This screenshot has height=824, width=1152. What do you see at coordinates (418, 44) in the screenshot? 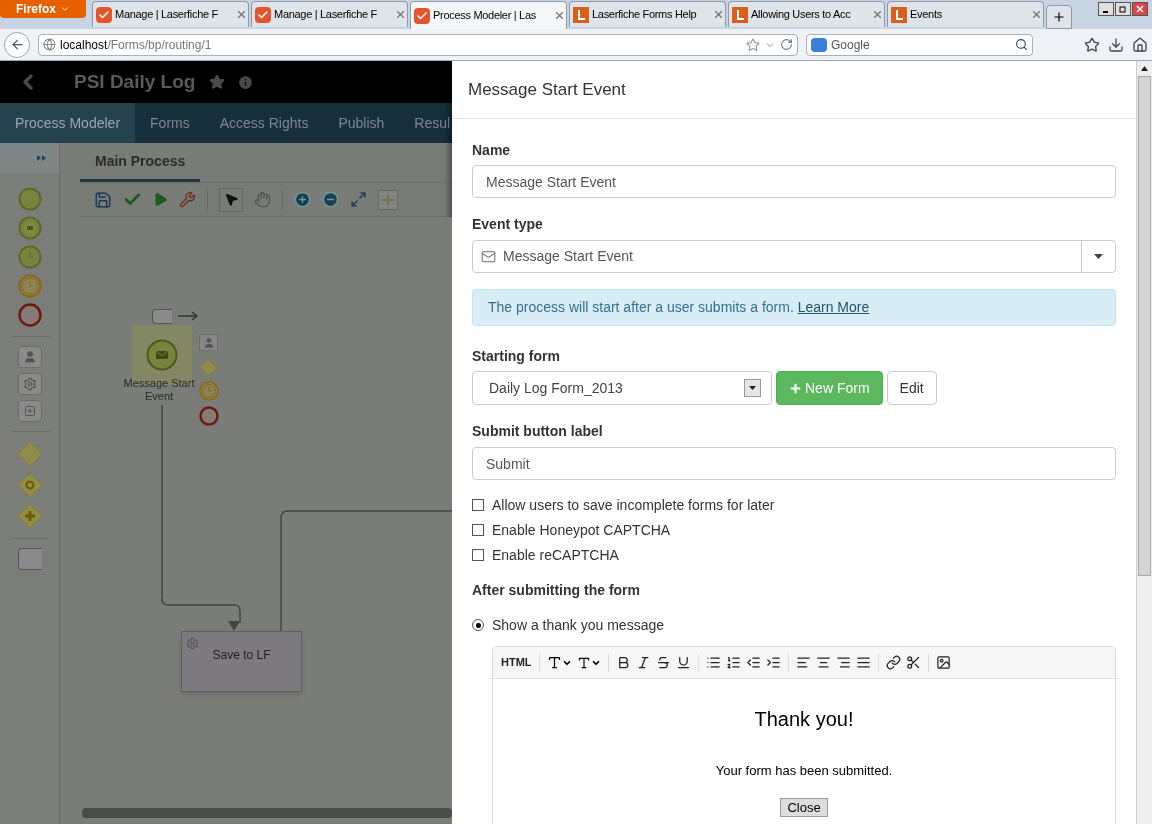
I see `address-bar: localhost/Forms/bp/routing/1` at bounding box center [418, 44].